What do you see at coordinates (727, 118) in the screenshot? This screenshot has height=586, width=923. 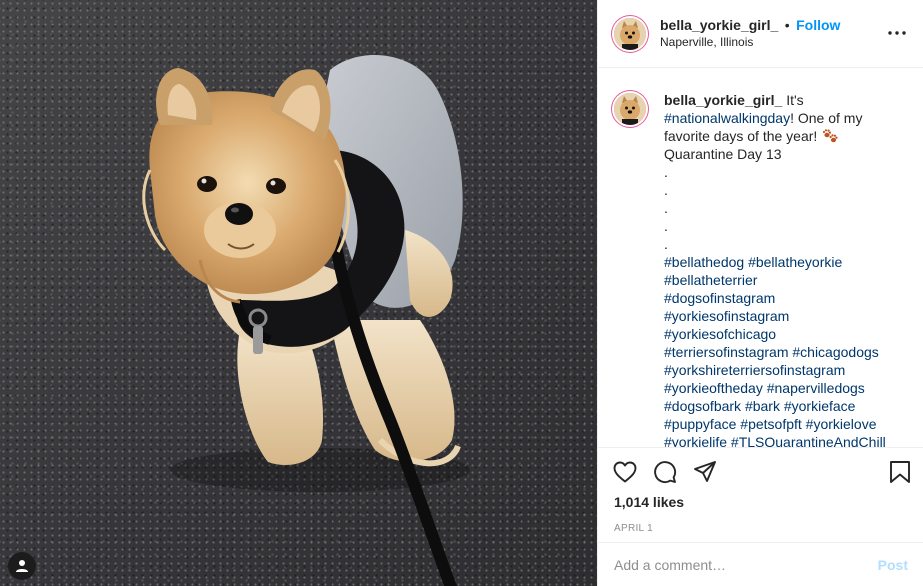 I see `hashtag-link: #nationalwalkingday` at bounding box center [727, 118].